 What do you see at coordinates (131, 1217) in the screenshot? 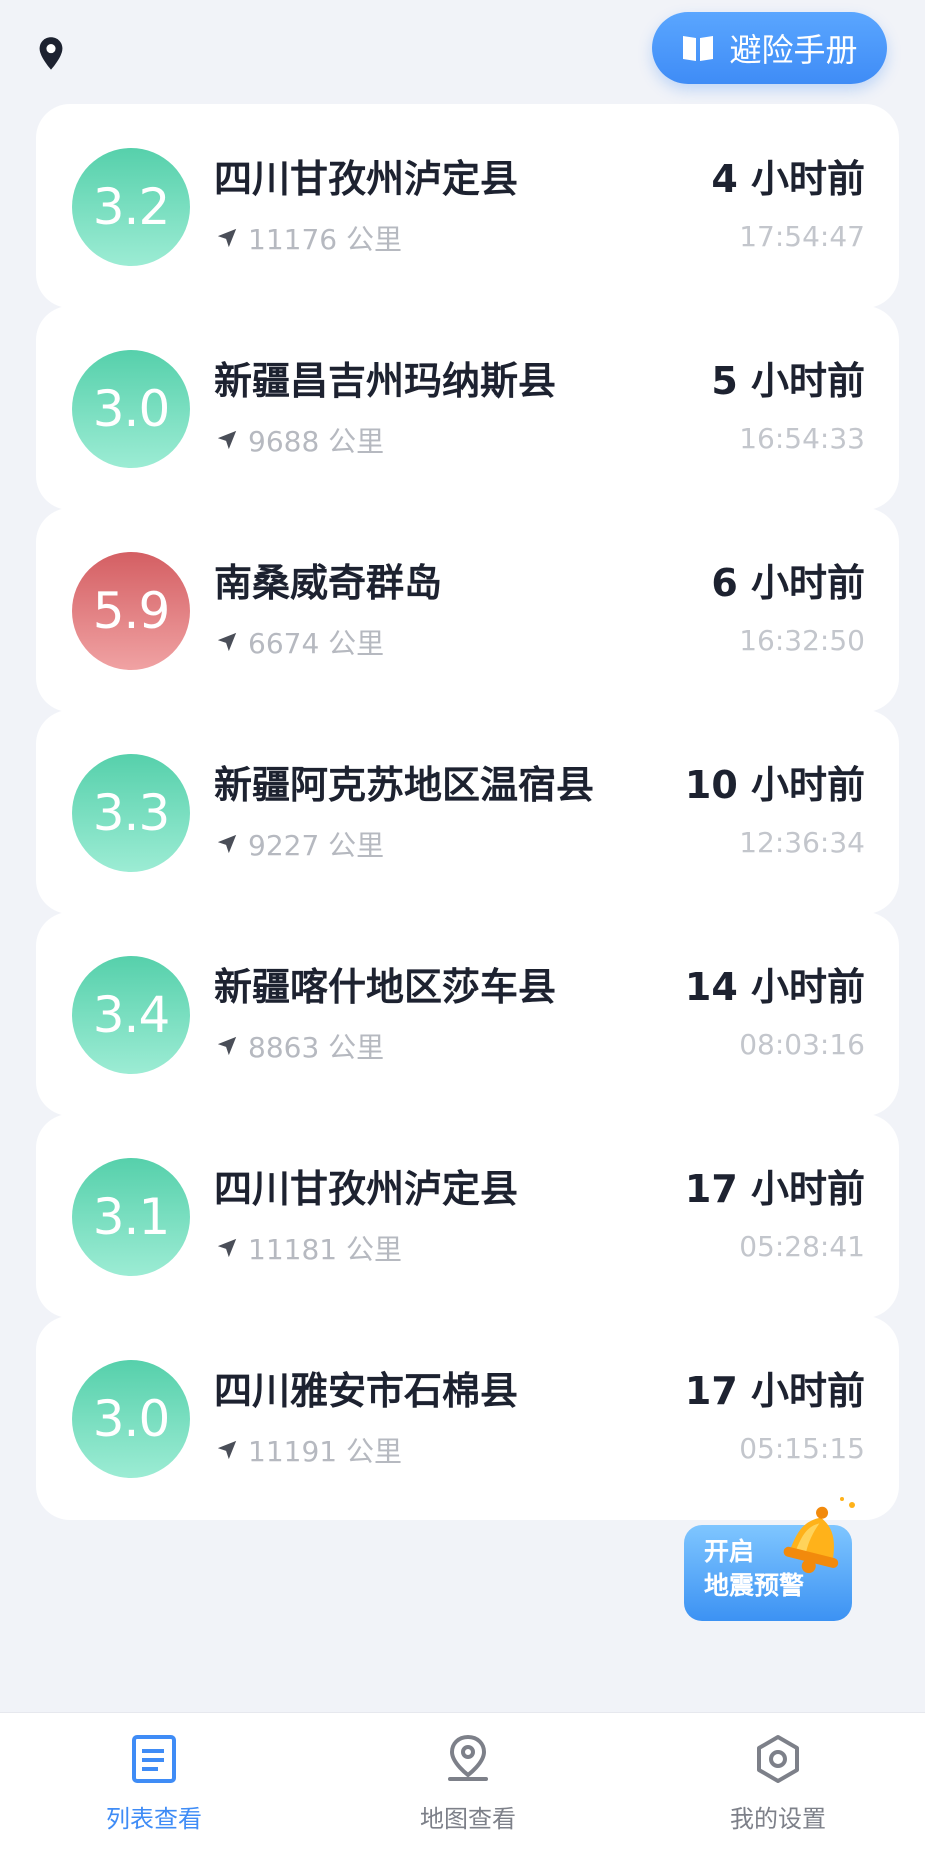
I see `magnitude-badge: 3.1` at bounding box center [131, 1217].